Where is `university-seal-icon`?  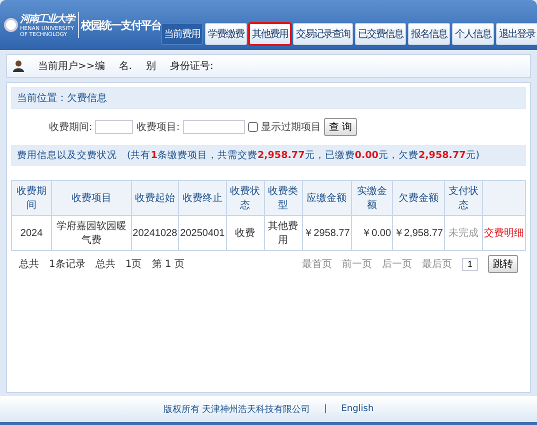
university-seal-icon is located at coordinates (11, 25).